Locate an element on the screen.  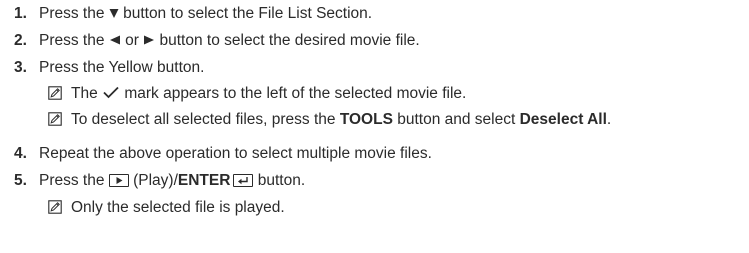
enter-label: ENTER is located at coordinates (204, 180).